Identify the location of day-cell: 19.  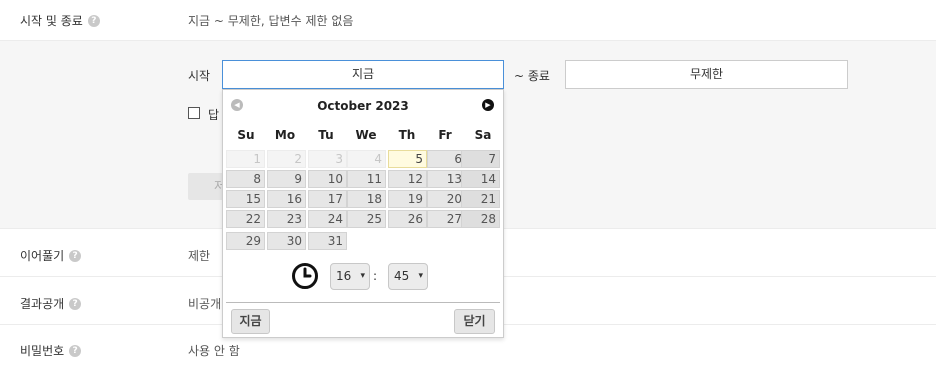
(407, 199).